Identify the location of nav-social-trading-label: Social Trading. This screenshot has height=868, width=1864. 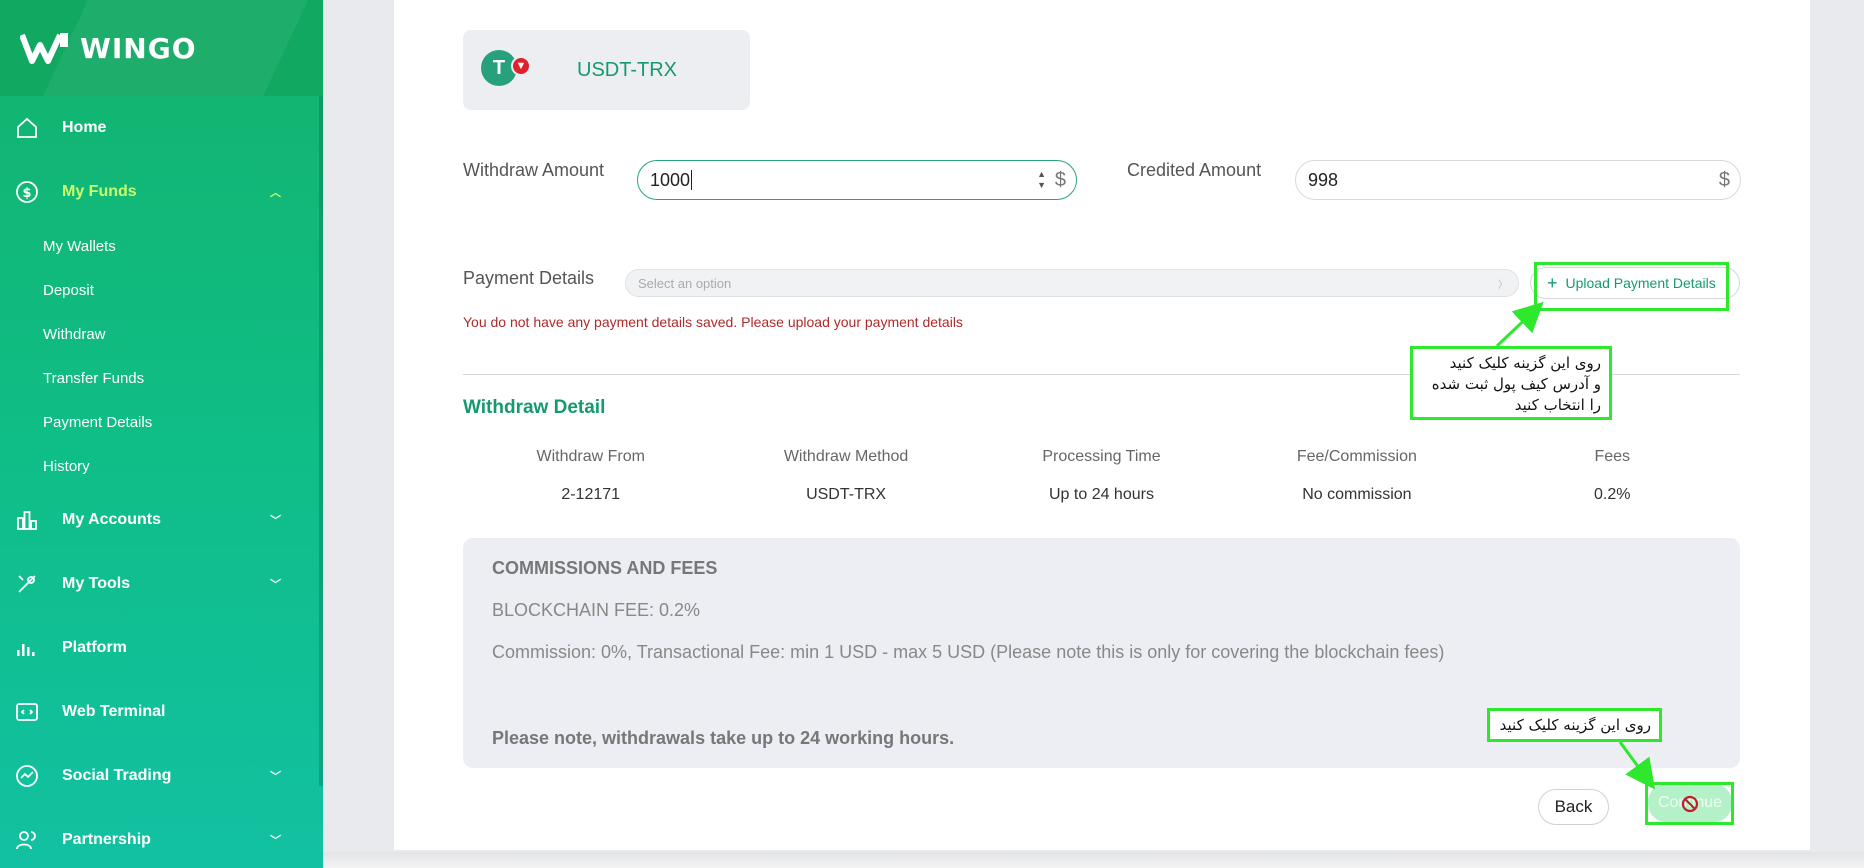
(117, 775).